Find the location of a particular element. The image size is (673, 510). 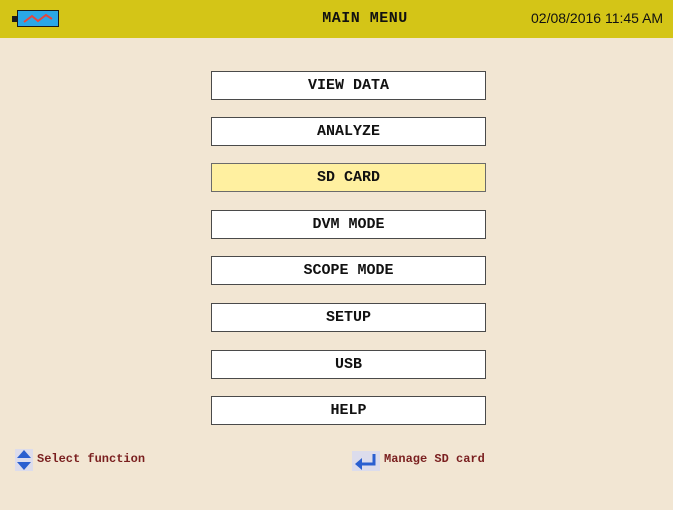

menu-item-dvm-mode: DVM MODE is located at coordinates (348, 224).